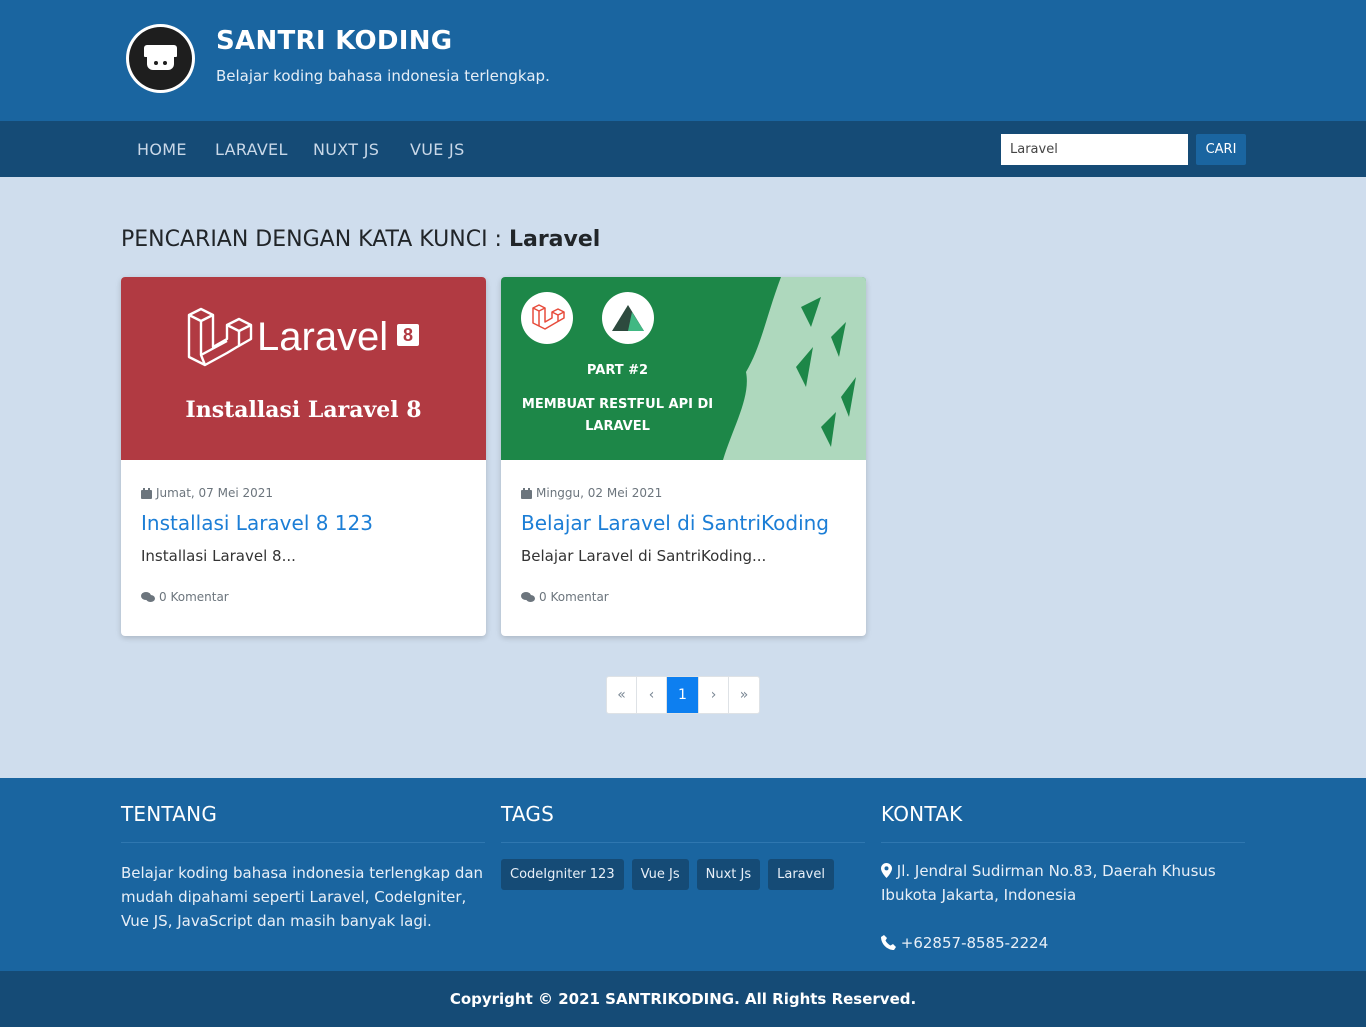 This screenshot has height=1027, width=1366. I want to click on santri-mascot-icon, so click(160, 58).